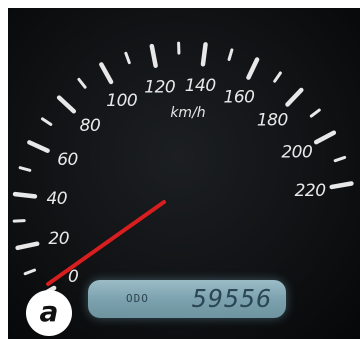 This screenshot has height=339, width=360. What do you see at coordinates (200, 86) in the screenshot?
I see `scale-label: 140` at bounding box center [200, 86].